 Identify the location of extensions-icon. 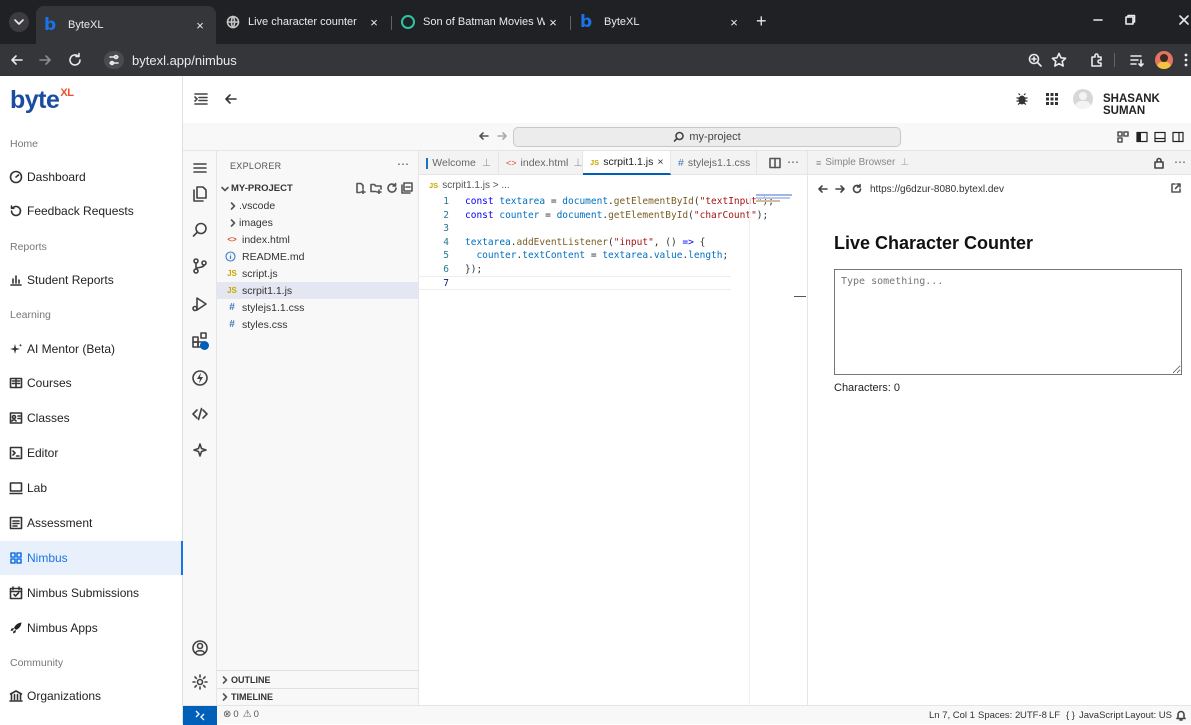
(200, 340).